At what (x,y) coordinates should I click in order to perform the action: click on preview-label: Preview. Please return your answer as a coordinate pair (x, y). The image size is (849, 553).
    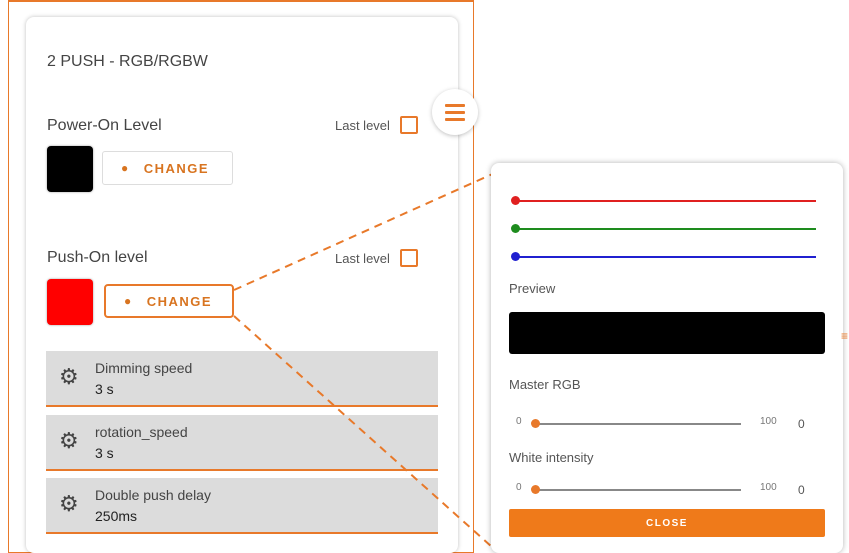
    Looking at the image, I should click on (532, 288).